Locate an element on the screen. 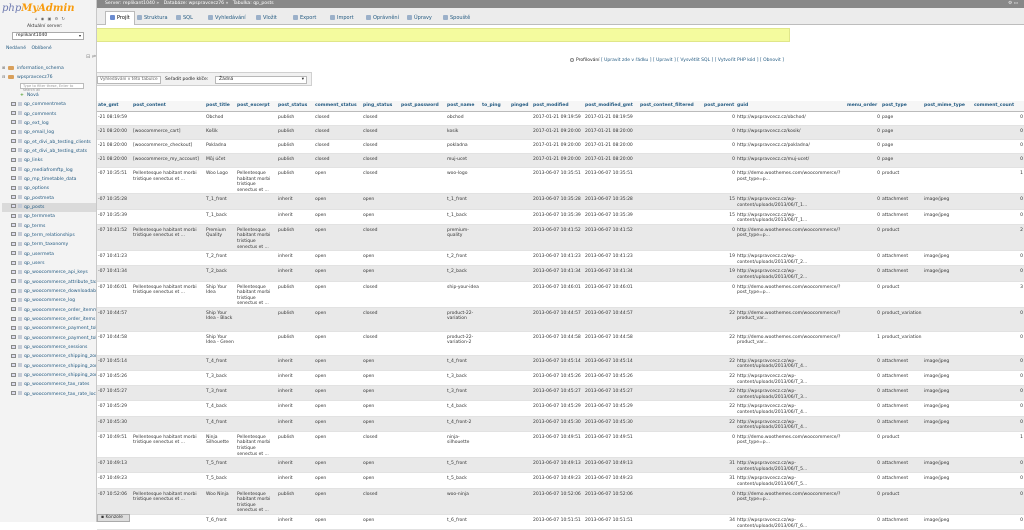  column-header: post_modified_gmt is located at coordinates (611, 106).